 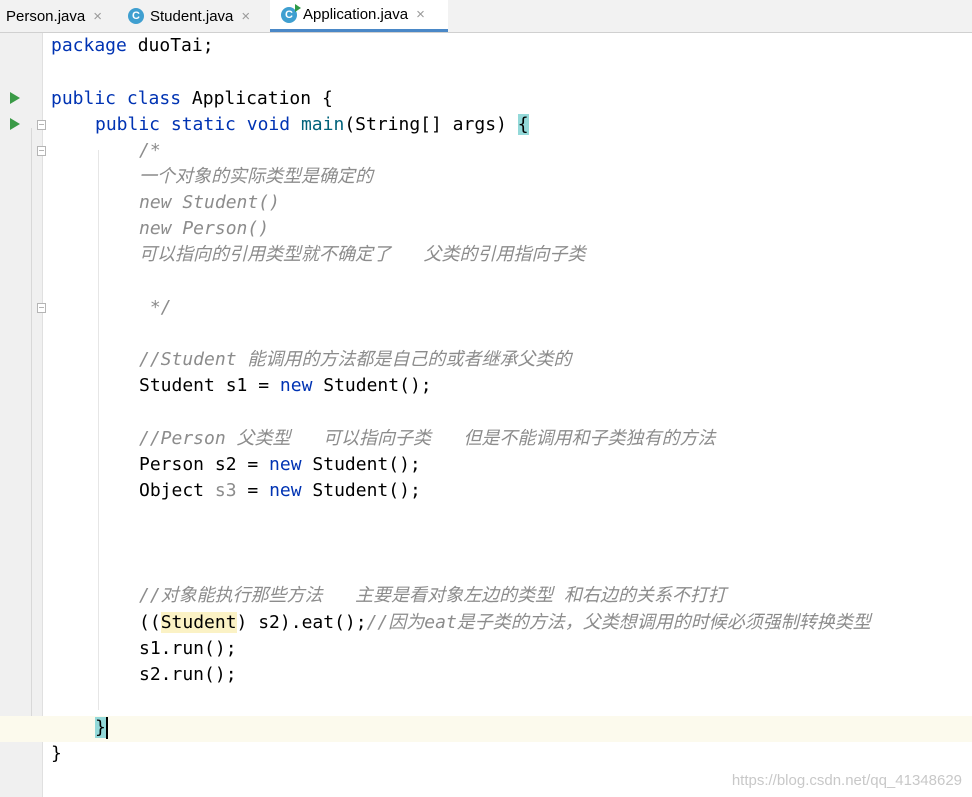 What do you see at coordinates (188, 648) in the screenshot?
I see `code-line: s1.run();` at bounding box center [188, 648].